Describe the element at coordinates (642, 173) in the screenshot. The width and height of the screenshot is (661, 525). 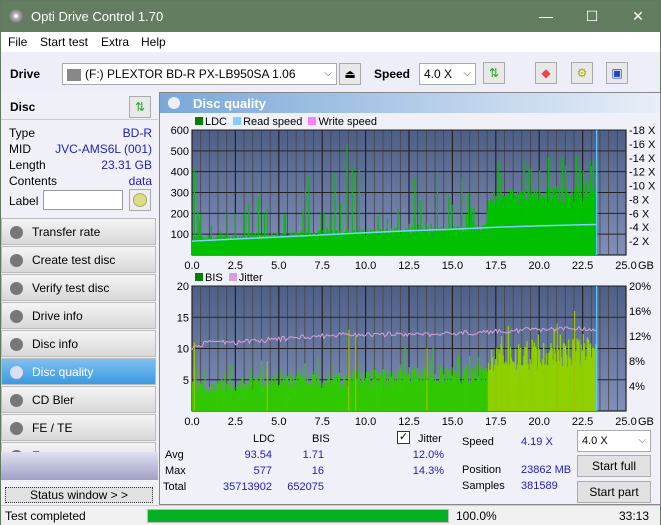
I see `y2-tick-label: -12 X` at that location.